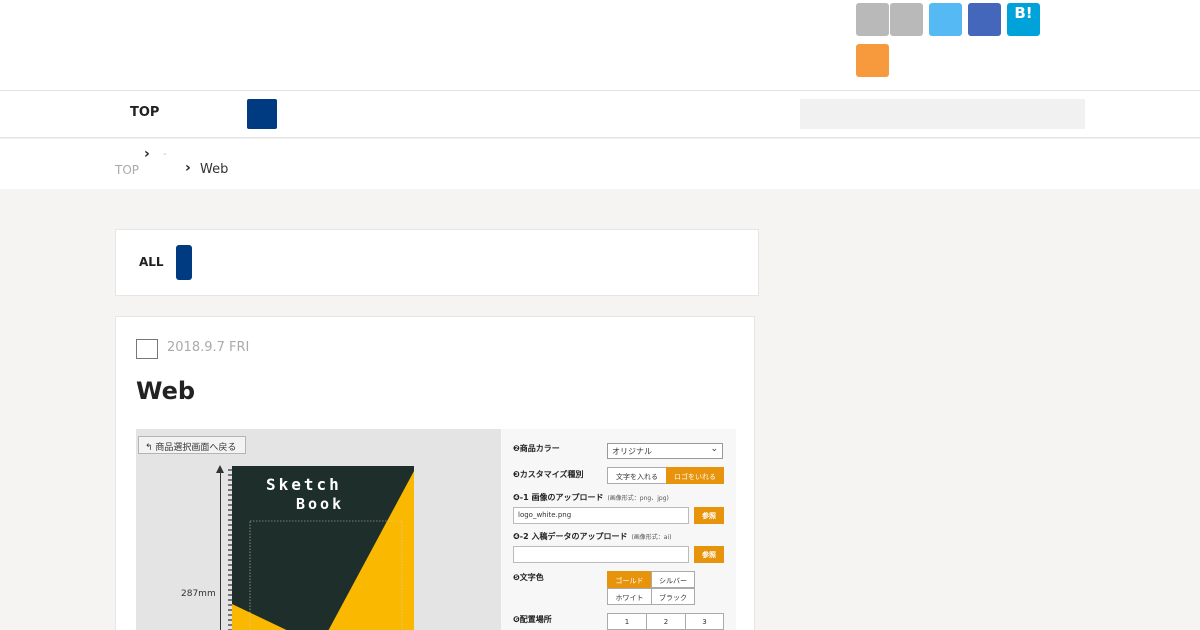  I want to click on position-option-1: 1, so click(627, 621).